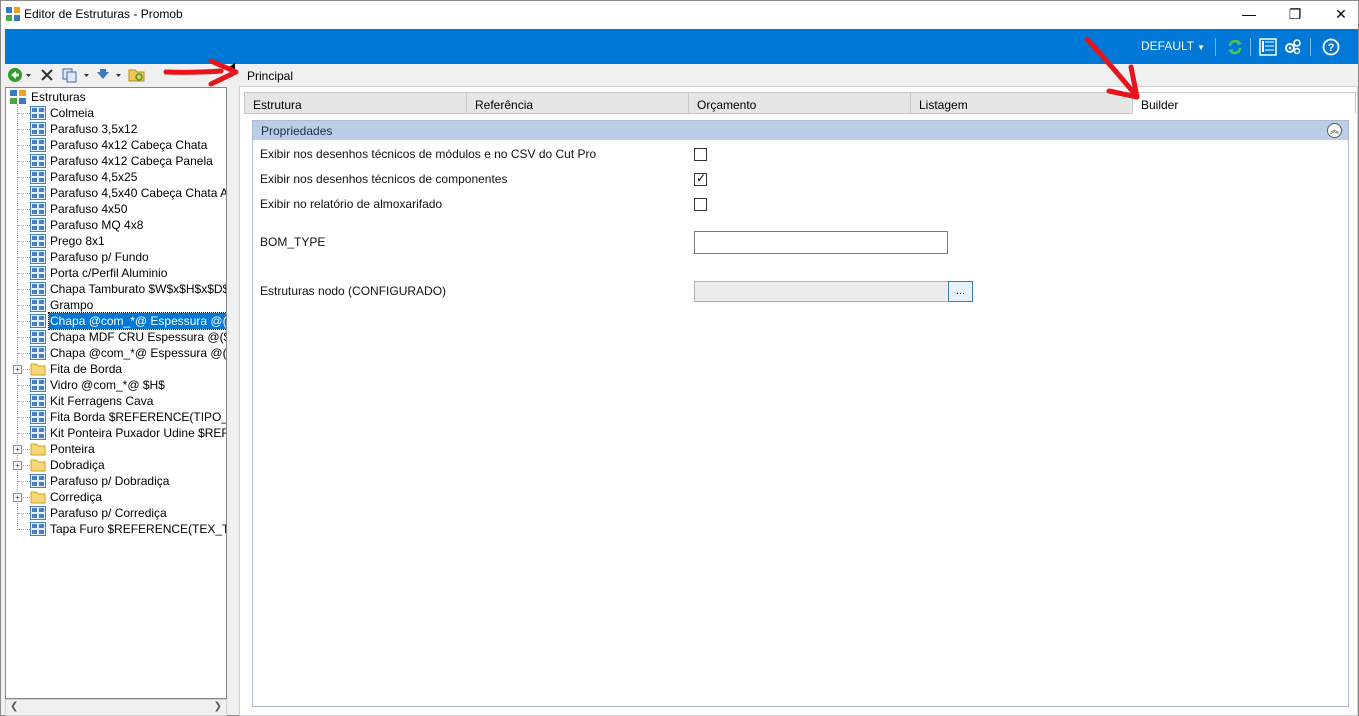  Describe the element at coordinates (353, 291) in the screenshot. I see `prop-label-estruturas-nodo: Estruturas nodo (CONFIGURADO)` at that location.